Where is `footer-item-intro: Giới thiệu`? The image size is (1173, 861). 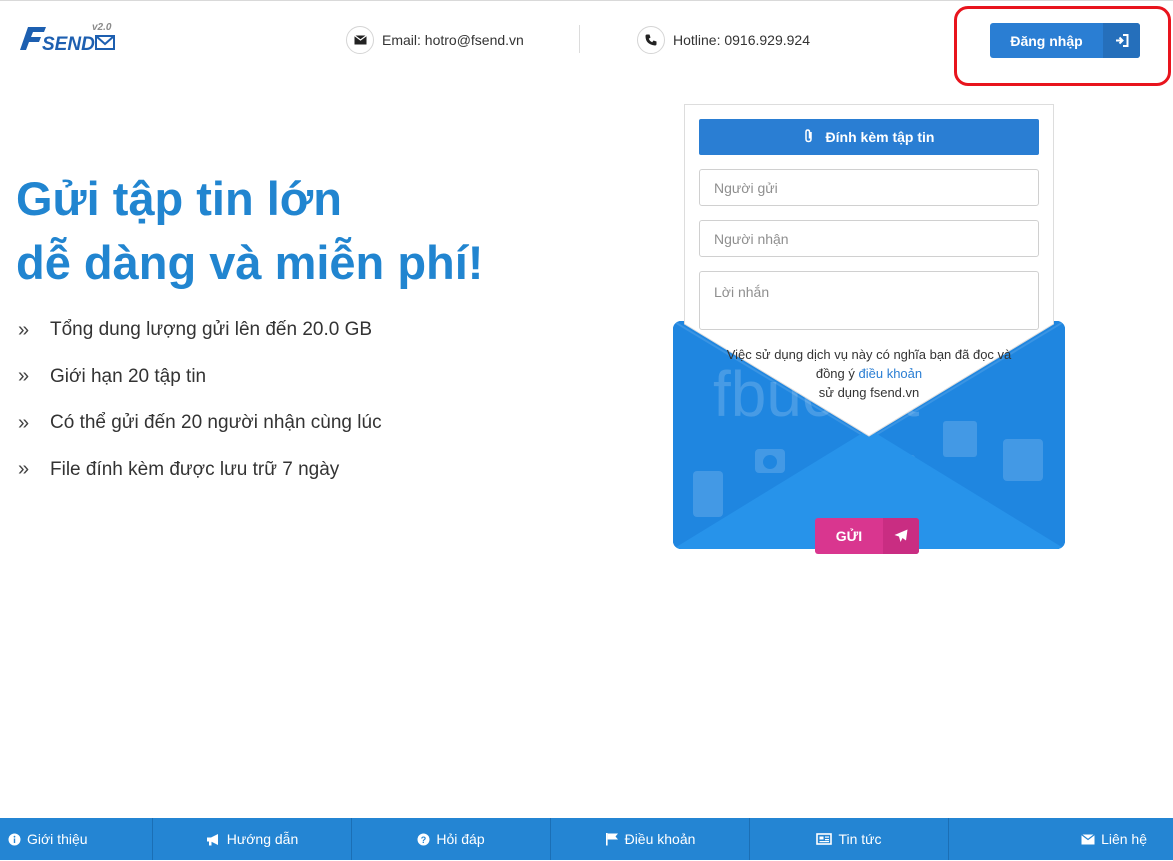
footer-item-intro: Giới thiệu is located at coordinates (76, 839).